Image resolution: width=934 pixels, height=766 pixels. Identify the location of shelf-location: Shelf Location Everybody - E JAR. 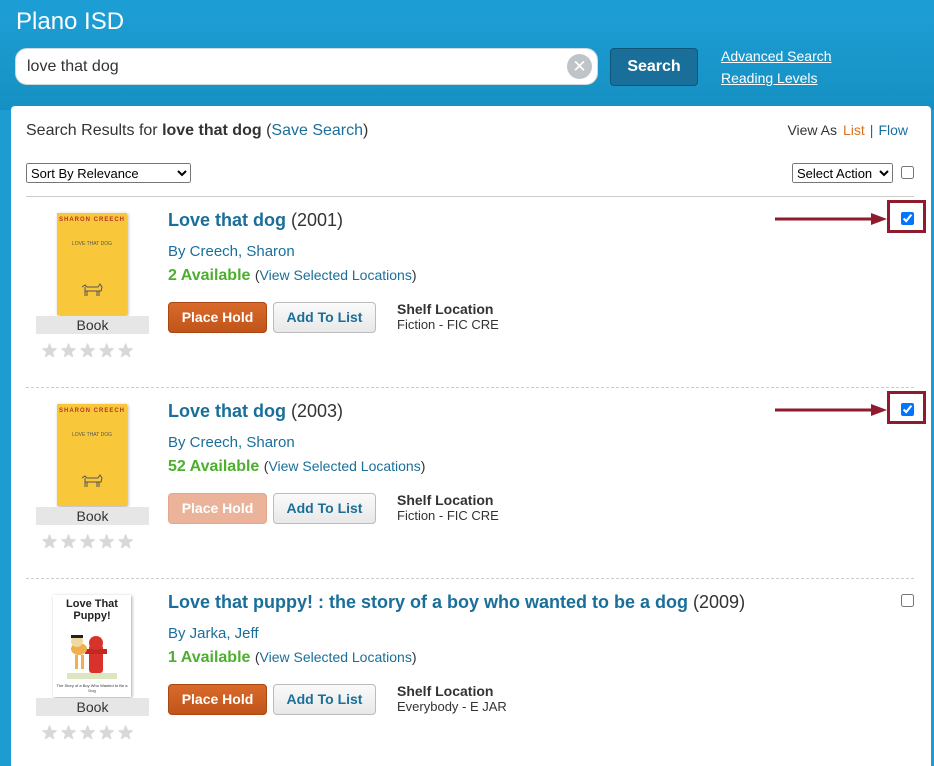
(452, 699).